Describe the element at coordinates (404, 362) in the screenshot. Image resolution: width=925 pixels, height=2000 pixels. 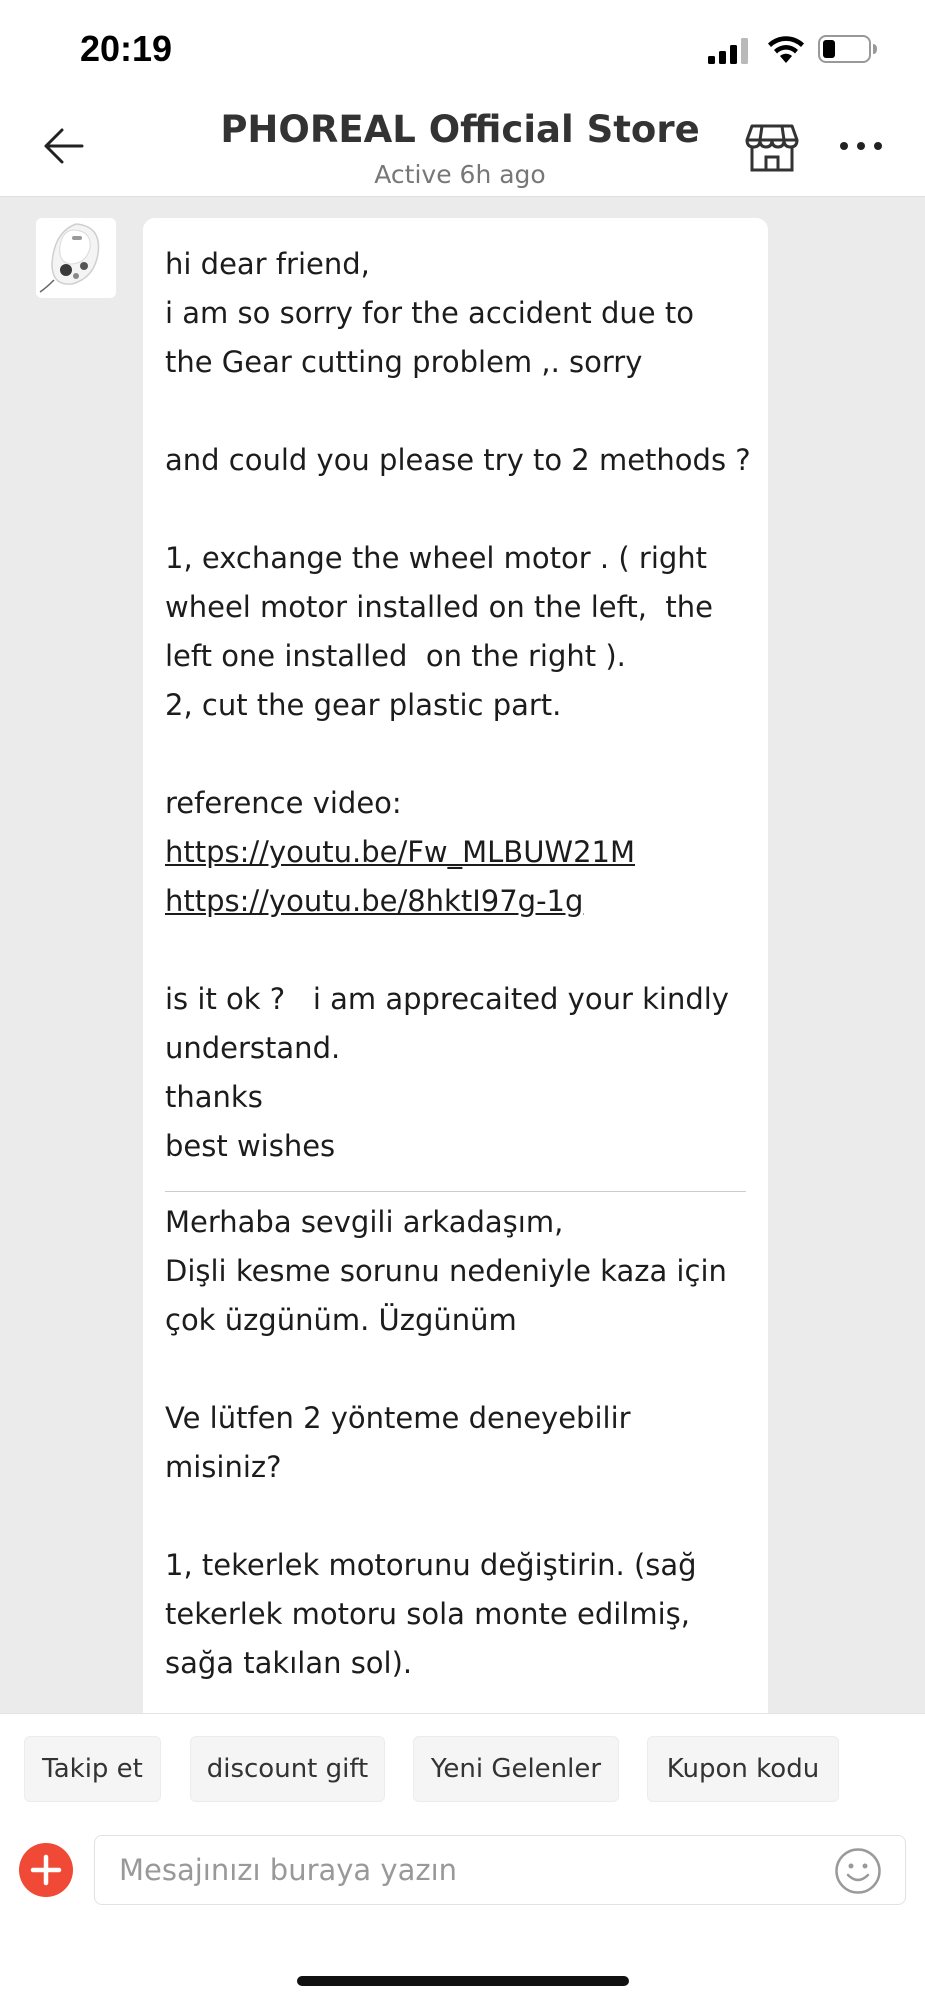
I see `message-line: the Gear cutting problem ,. sorry` at that location.